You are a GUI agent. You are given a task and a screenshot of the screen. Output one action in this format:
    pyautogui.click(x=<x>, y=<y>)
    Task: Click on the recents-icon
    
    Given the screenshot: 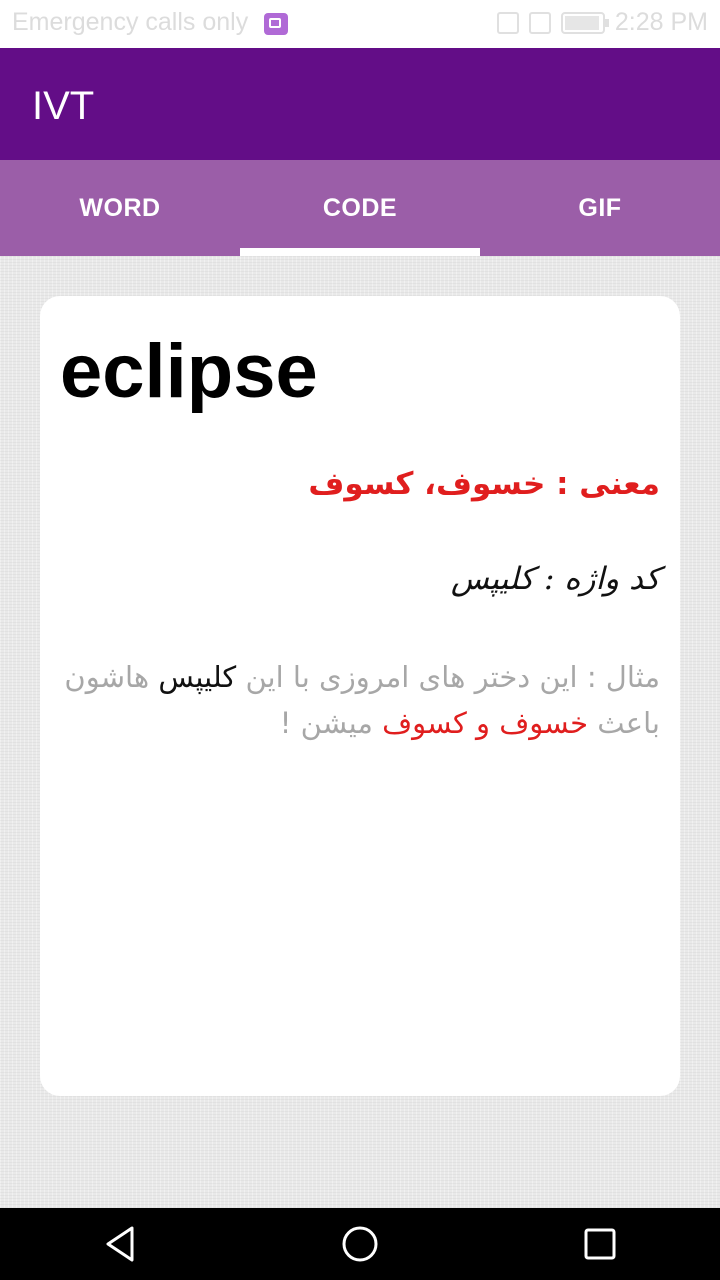 What is the action you would take?
    pyautogui.click(x=600, y=1244)
    